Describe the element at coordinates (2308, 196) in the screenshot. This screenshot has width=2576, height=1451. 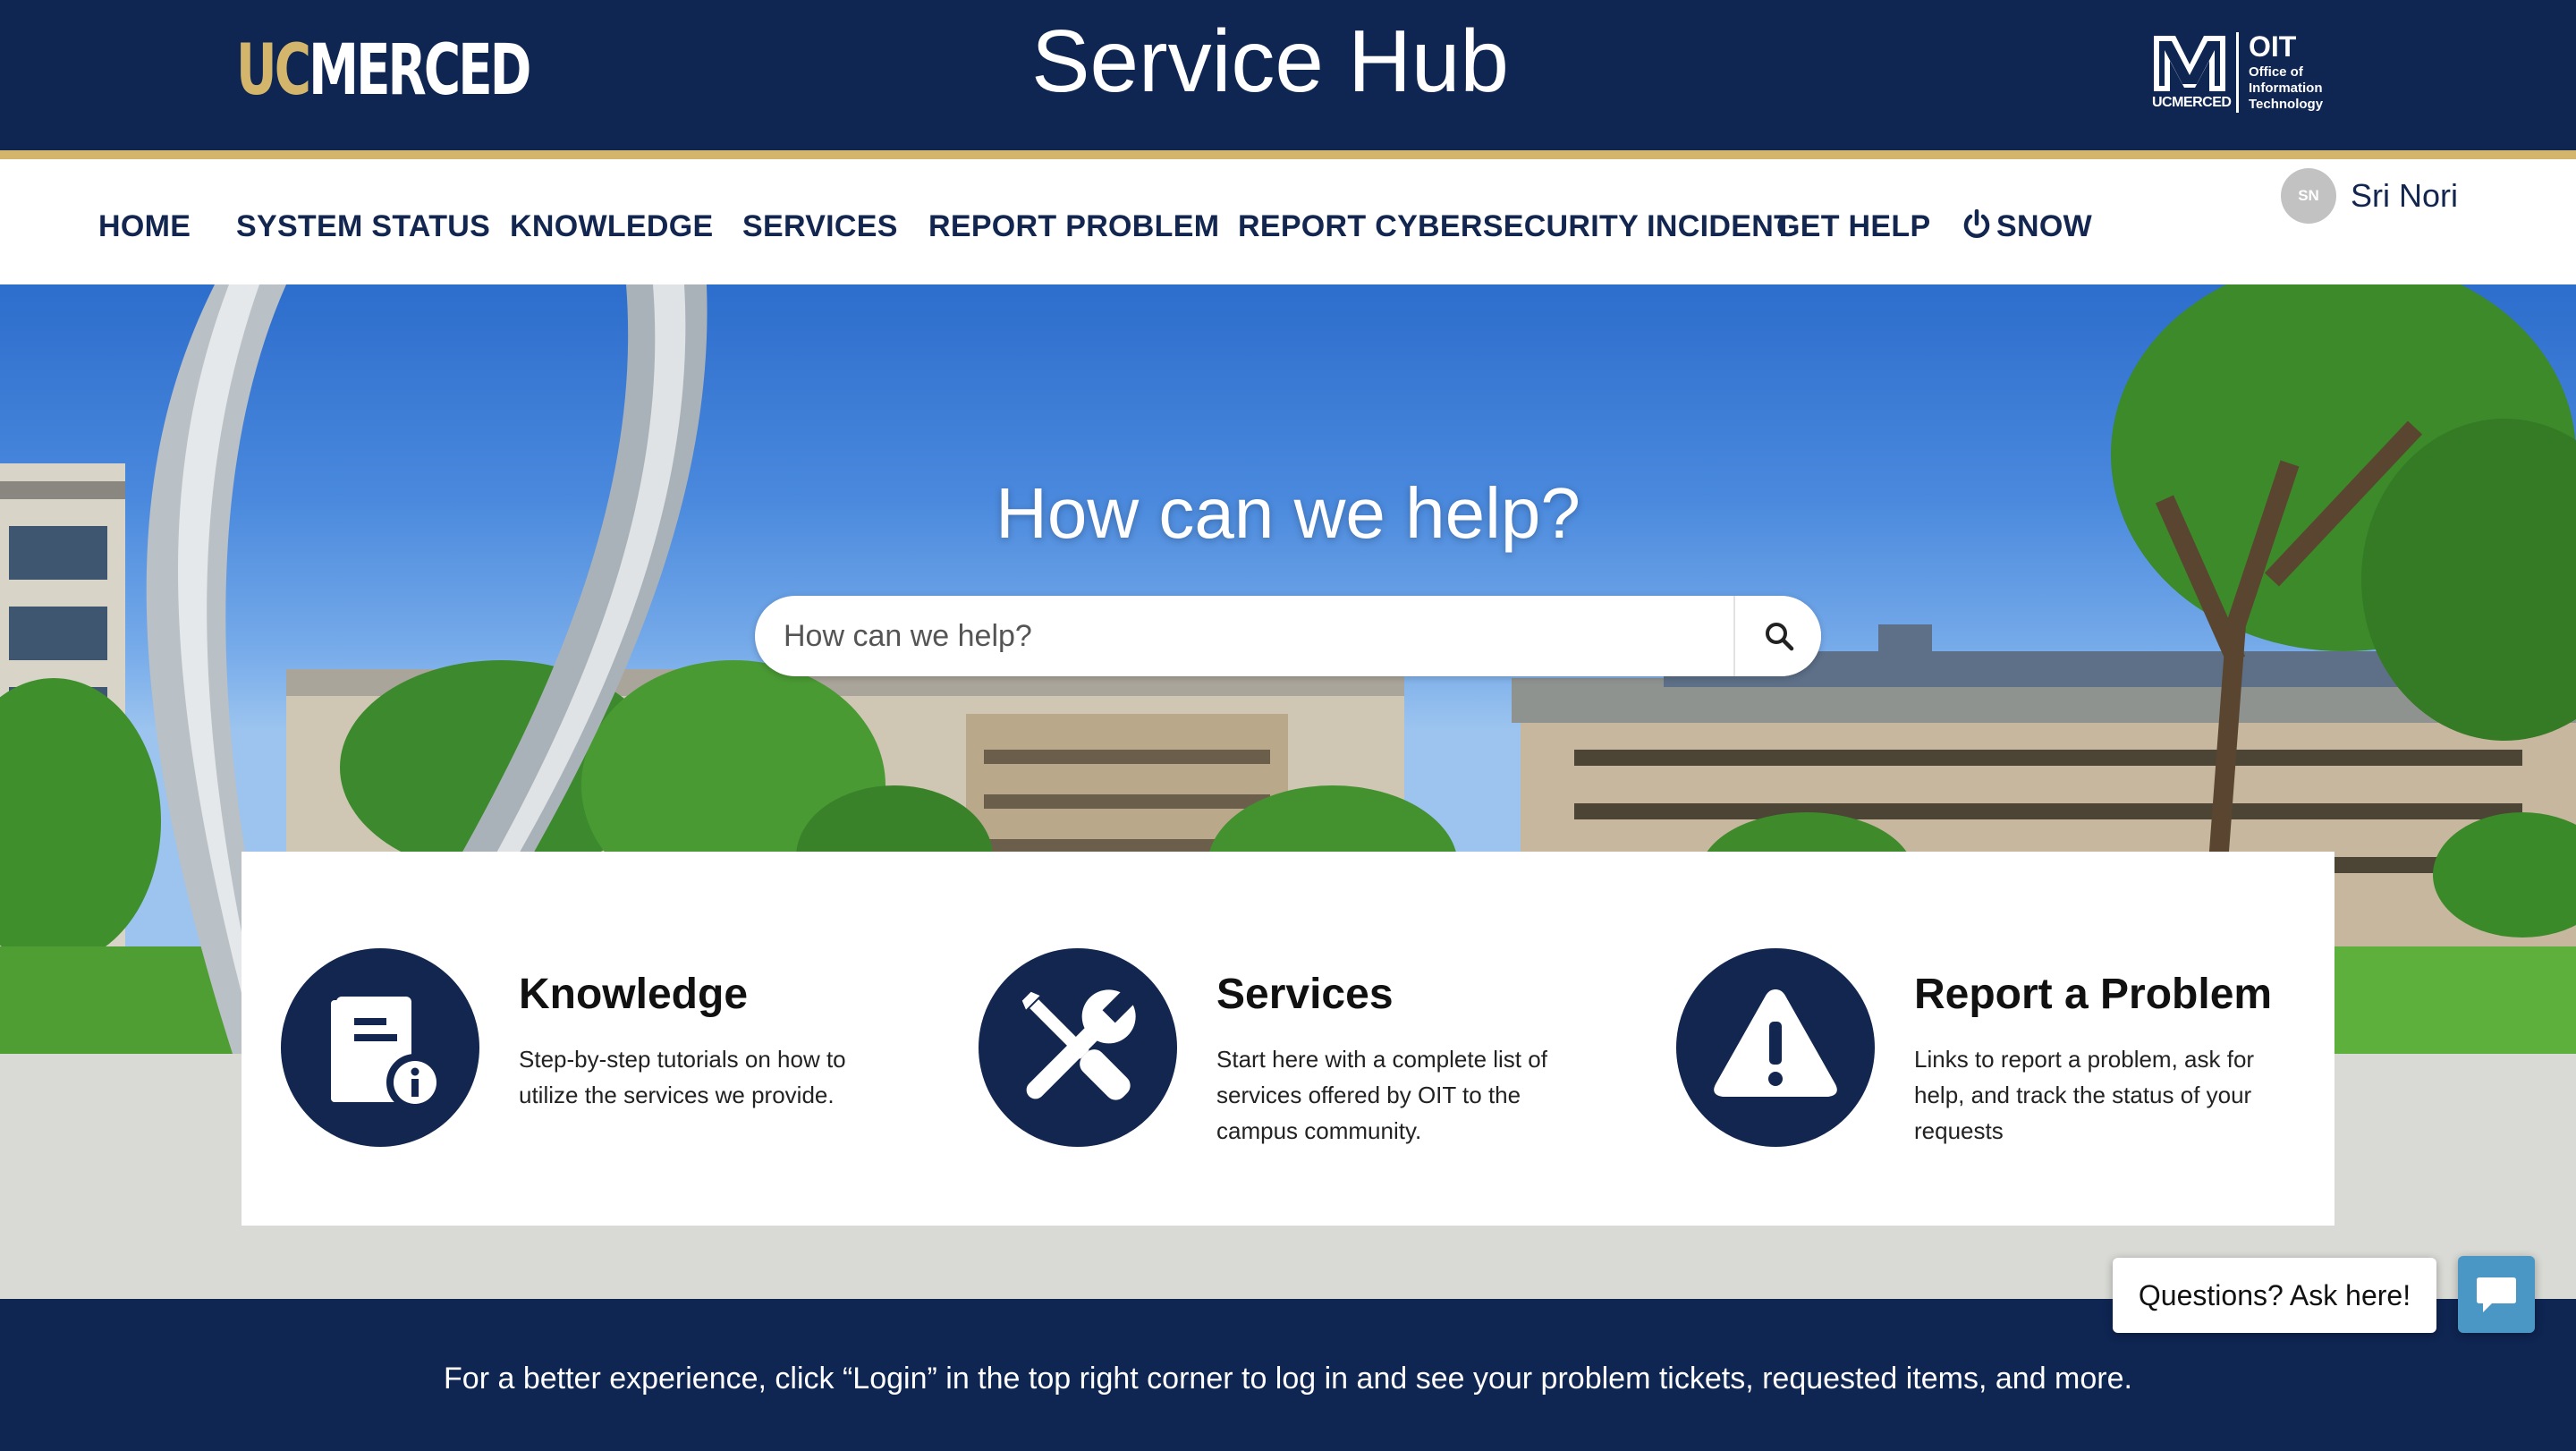
I see `avatar: SN` at that location.